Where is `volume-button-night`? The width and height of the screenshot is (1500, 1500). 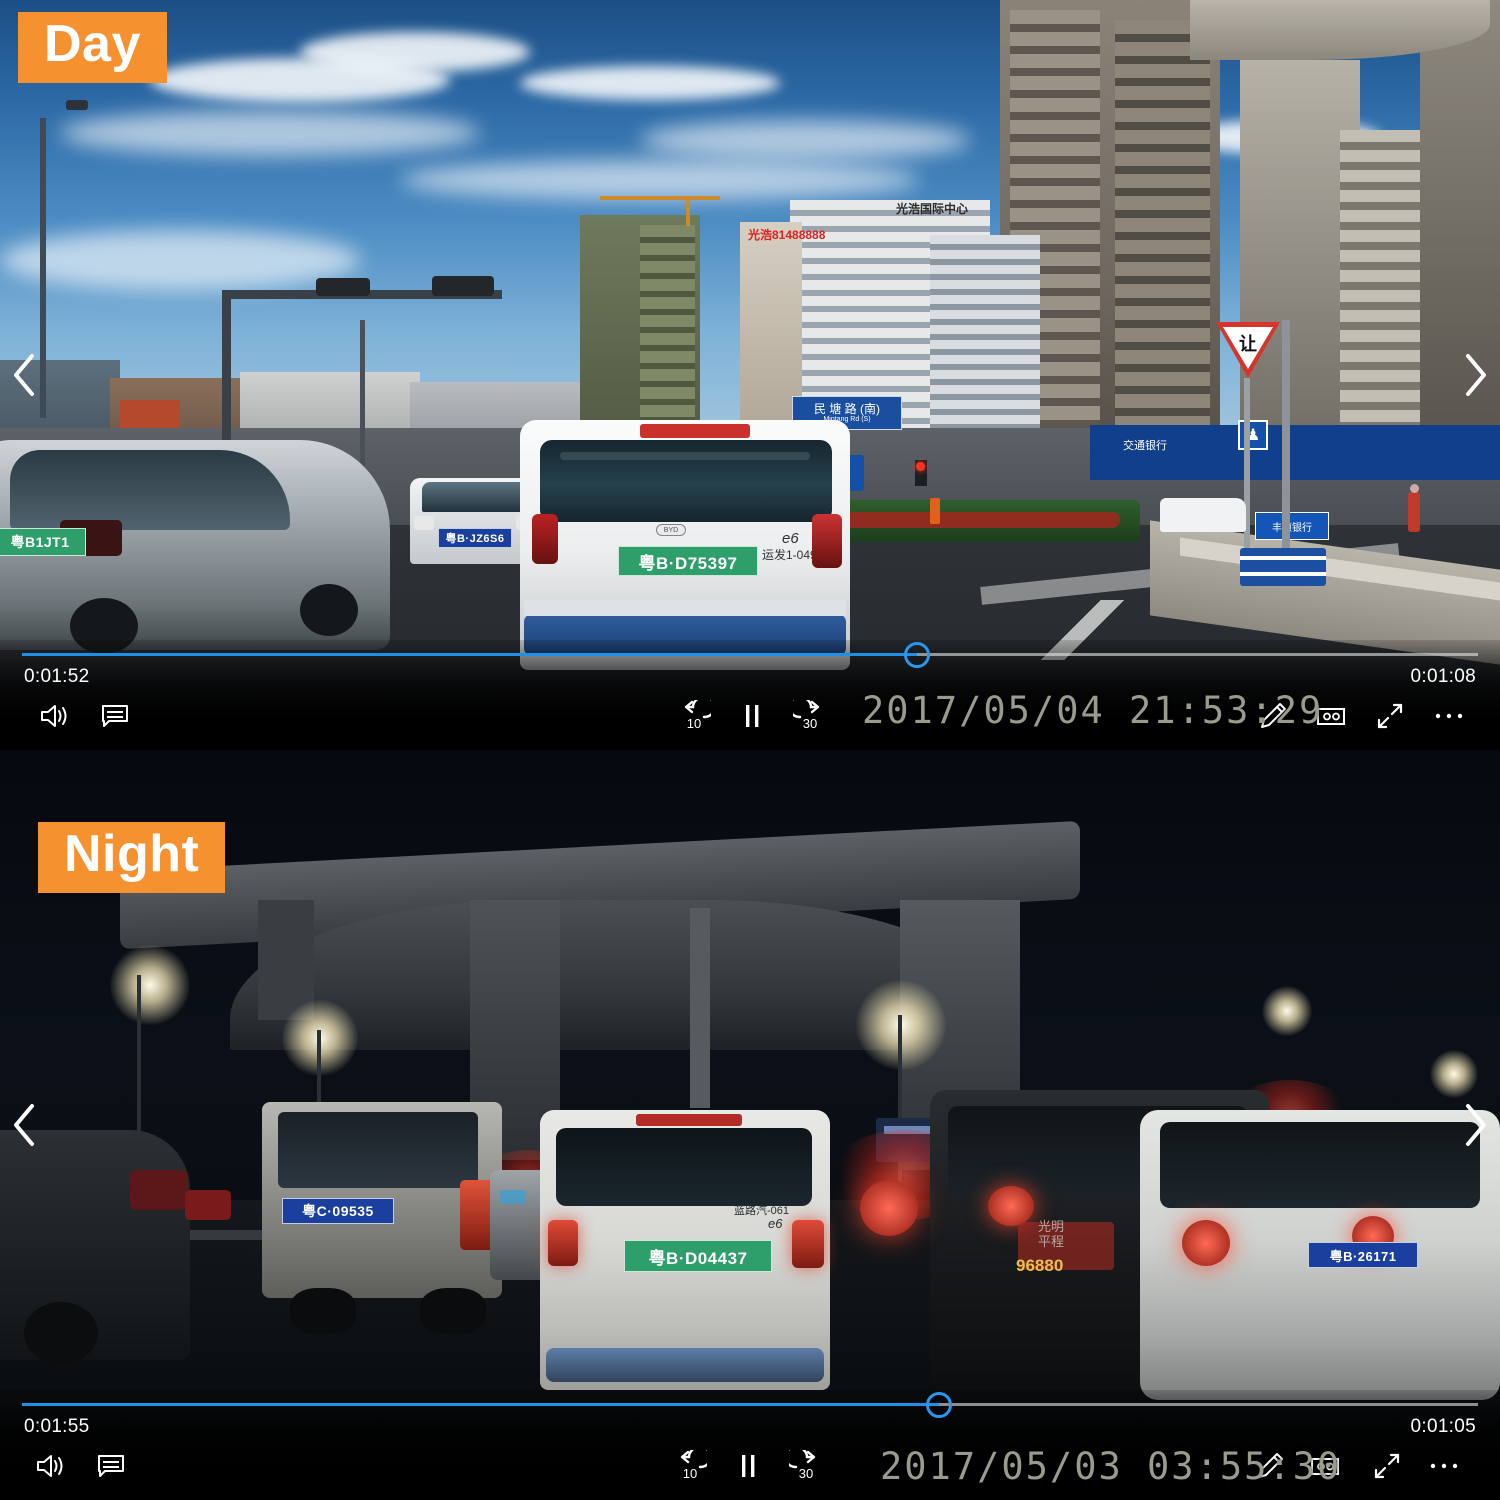 volume-button-night is located at coordinates (50, 1466).